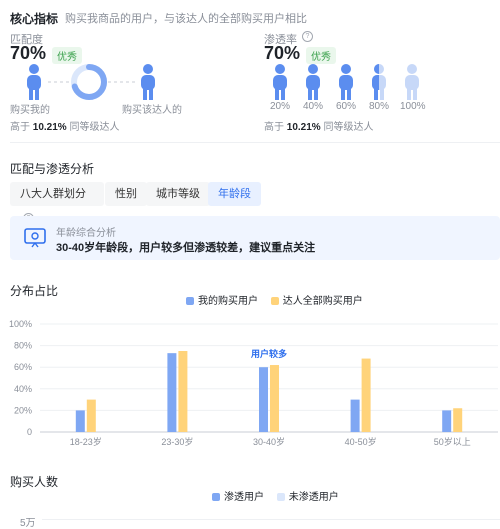 The image size is (500, 529). I want to click on buyers-legend: 渗透用户 未渗透用户, so click(275, 495).